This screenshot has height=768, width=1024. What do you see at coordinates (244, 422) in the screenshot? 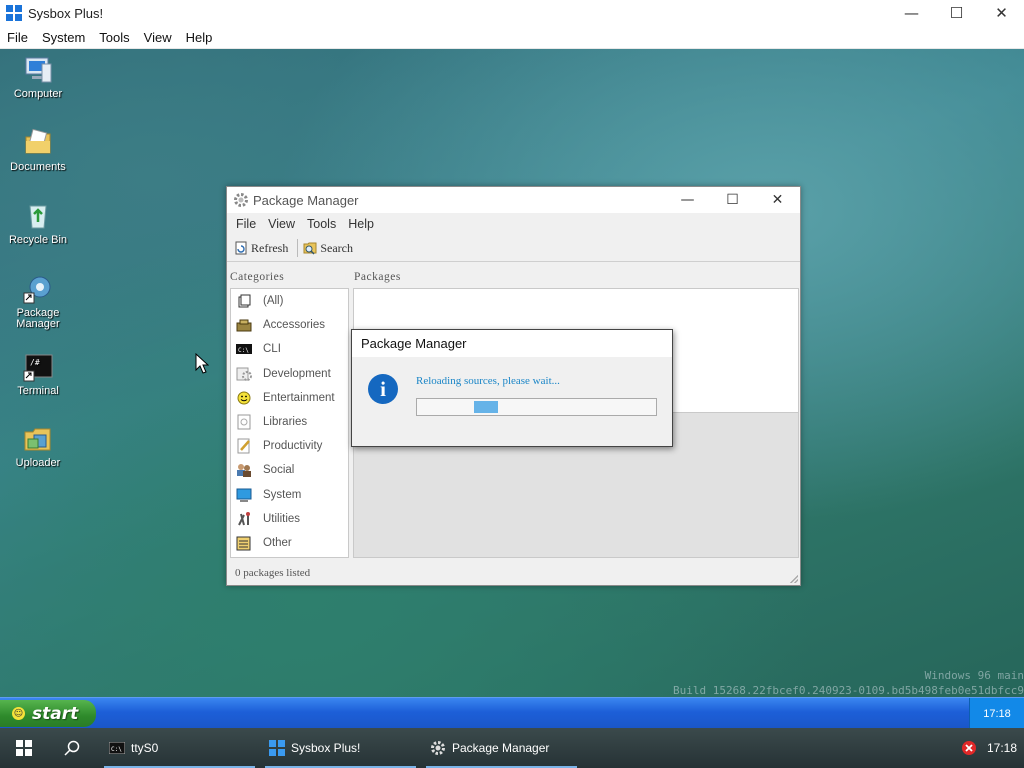
I see `libraries-icon` at bounding box center [244, 422].